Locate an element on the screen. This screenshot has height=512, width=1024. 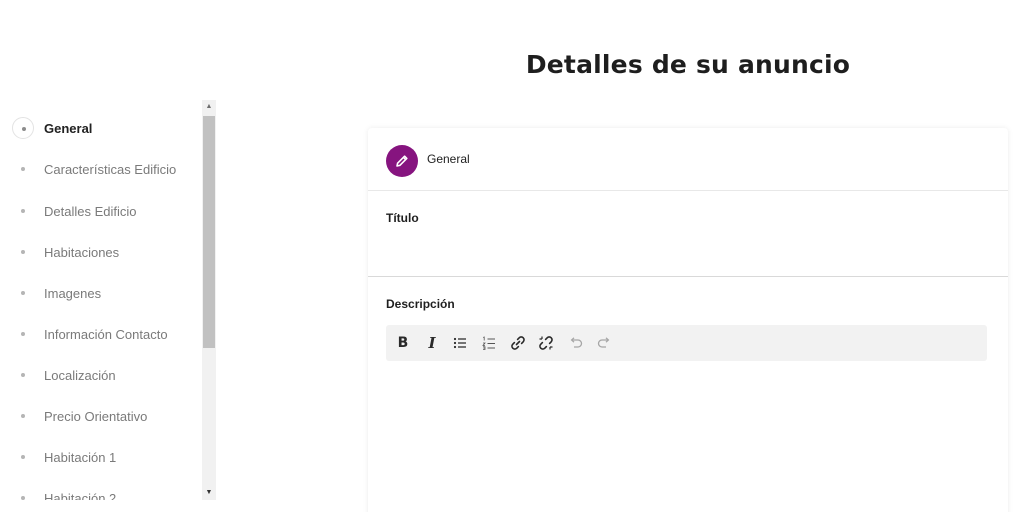
nav-item-habitacion-2: Habitación 2 is located at coordinates (100, 492).